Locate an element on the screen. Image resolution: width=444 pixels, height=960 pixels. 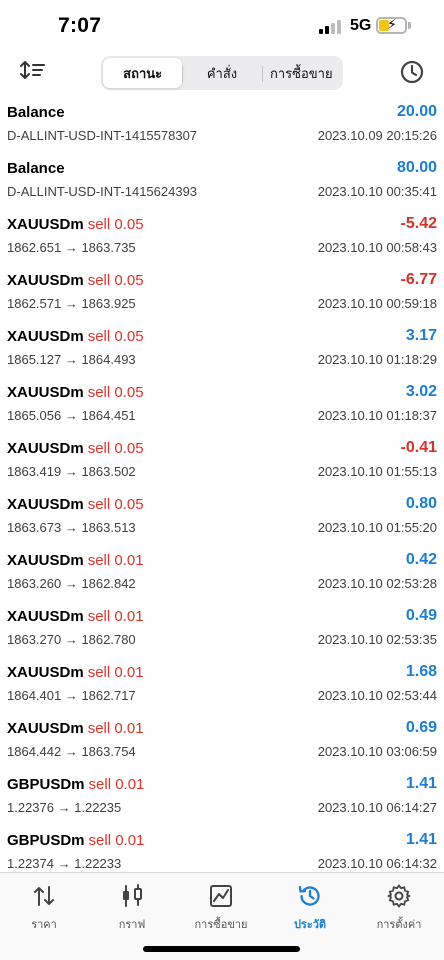
clock-icon is located at coordinates (412, 72).